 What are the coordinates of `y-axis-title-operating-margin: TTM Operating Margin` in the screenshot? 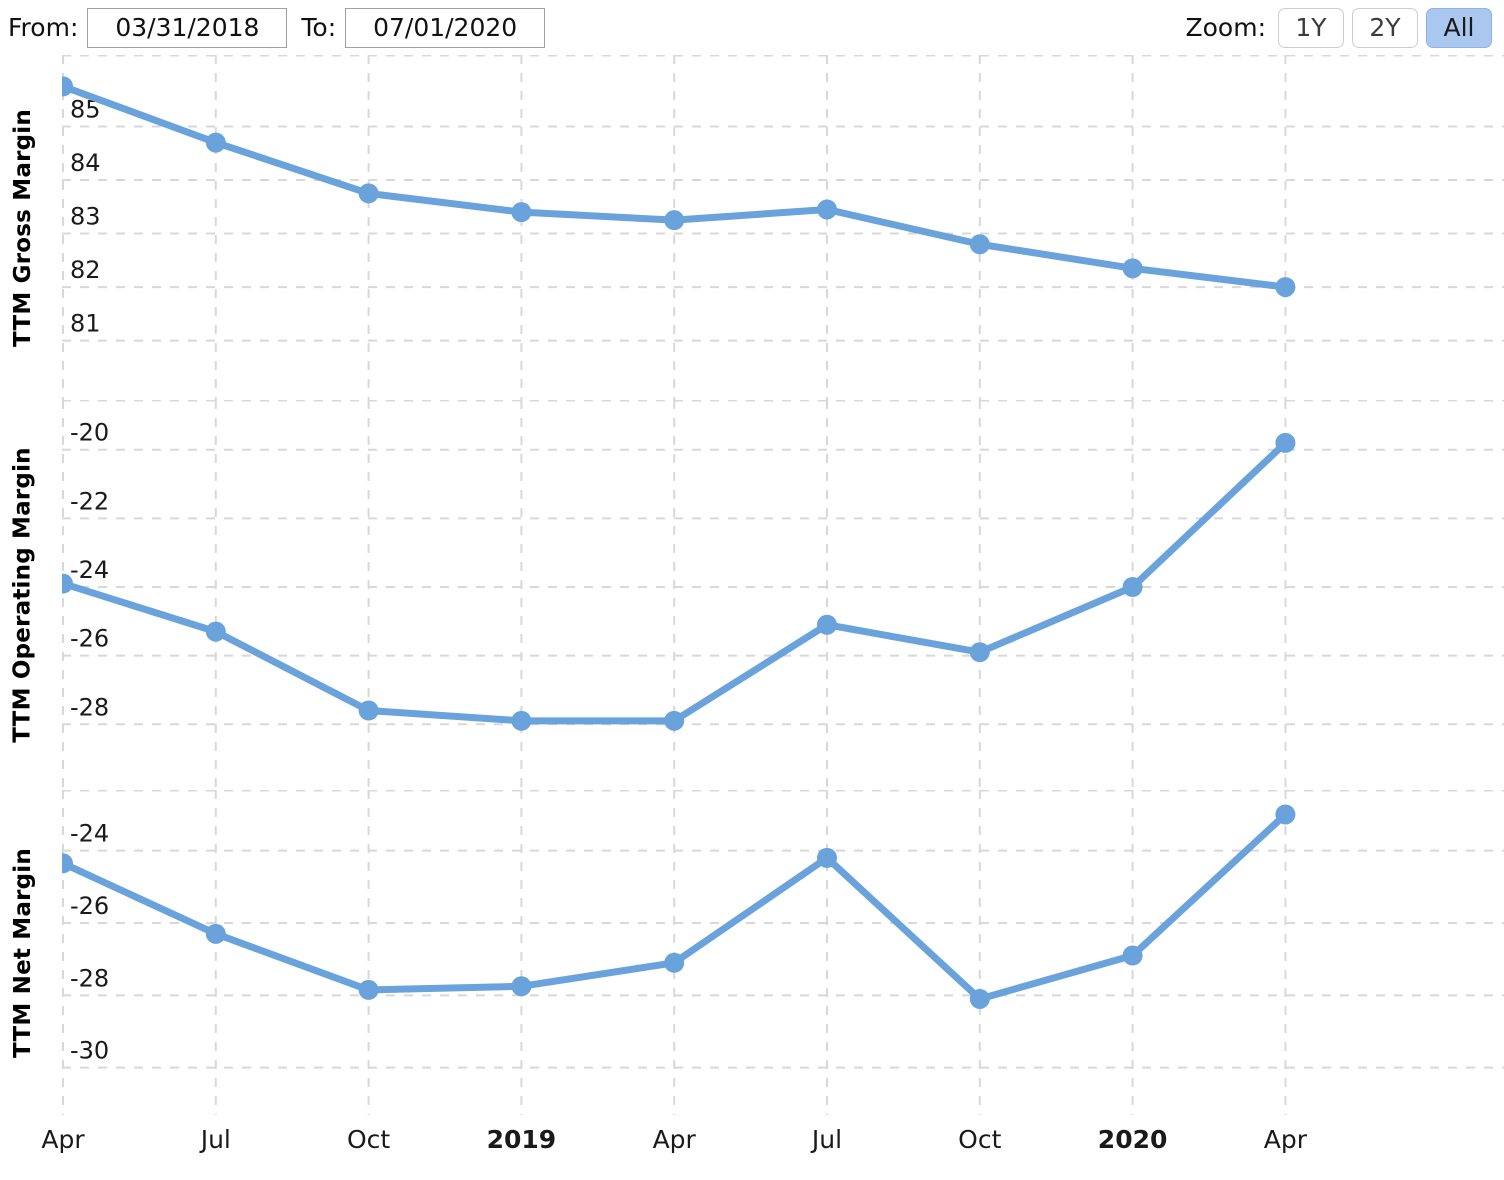 It's located at (23, 595).